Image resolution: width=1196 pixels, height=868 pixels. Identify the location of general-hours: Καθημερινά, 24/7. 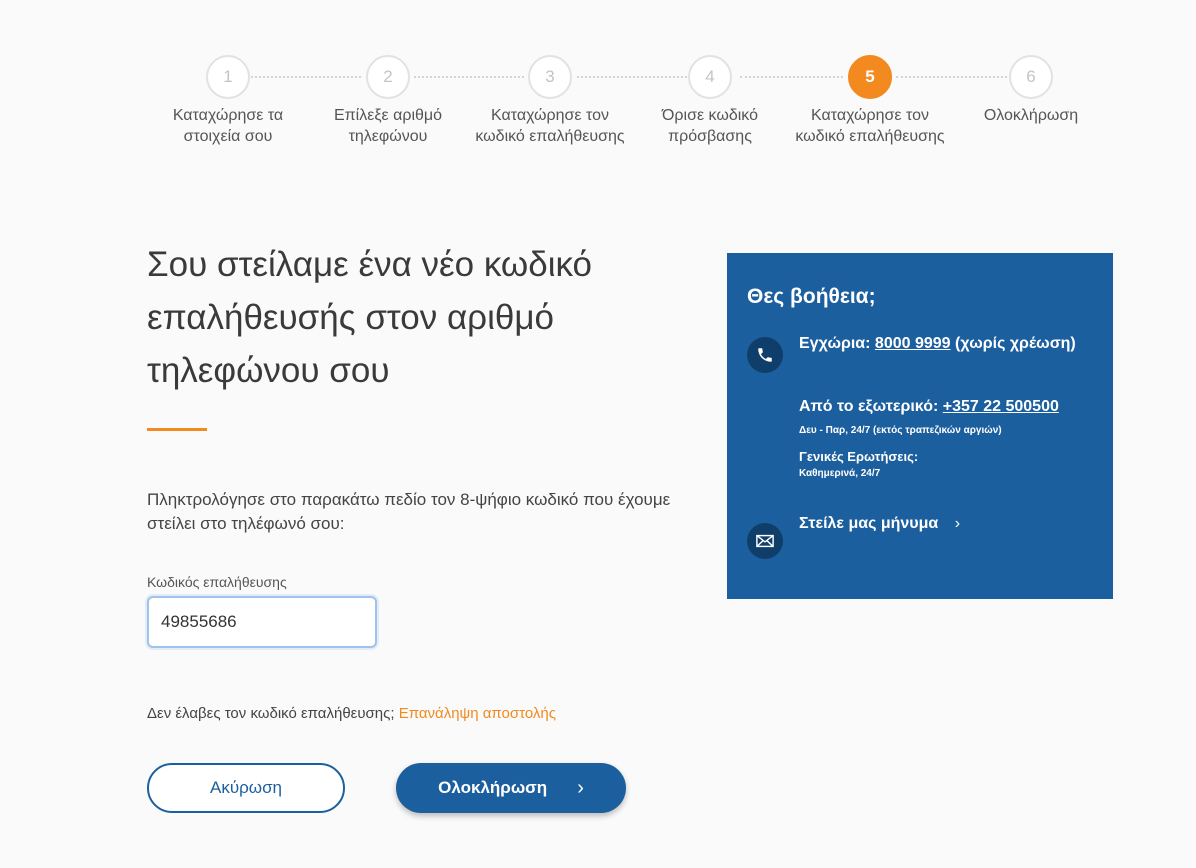
(840, 473).